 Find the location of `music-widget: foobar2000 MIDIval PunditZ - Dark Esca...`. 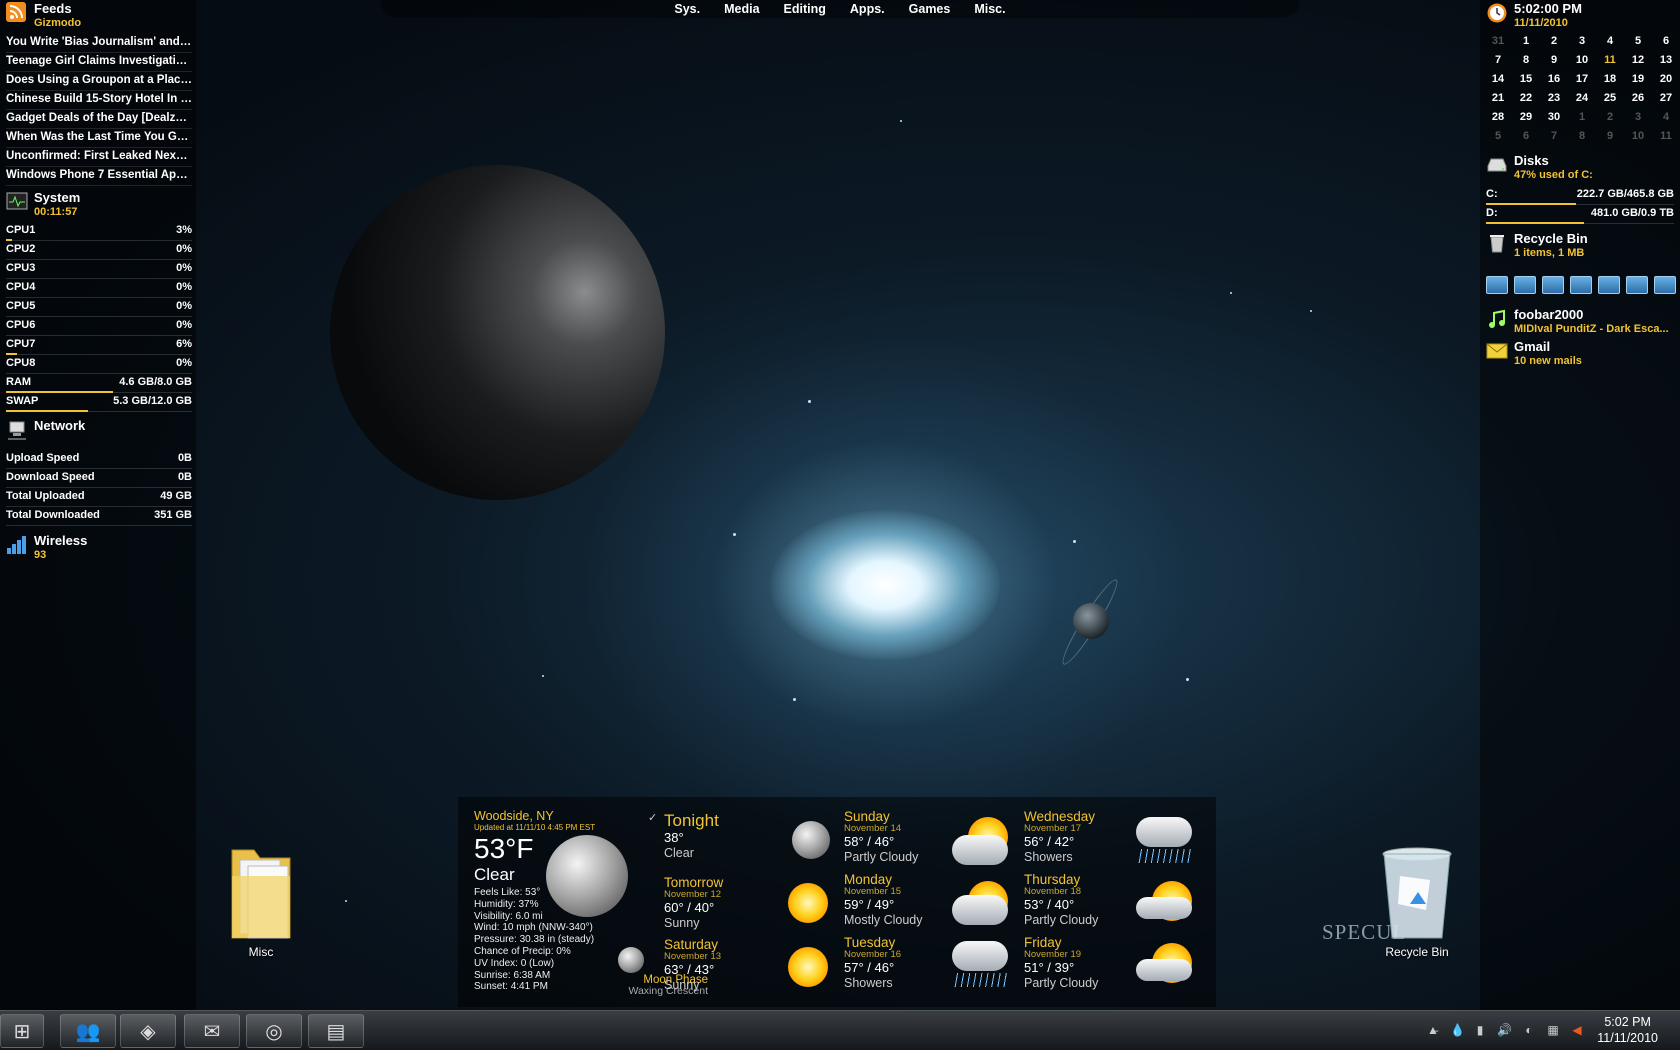

music-widget: foobar2000 MIDIval PunditZ - Dark Esca... is located at coordinates (1577, 322).